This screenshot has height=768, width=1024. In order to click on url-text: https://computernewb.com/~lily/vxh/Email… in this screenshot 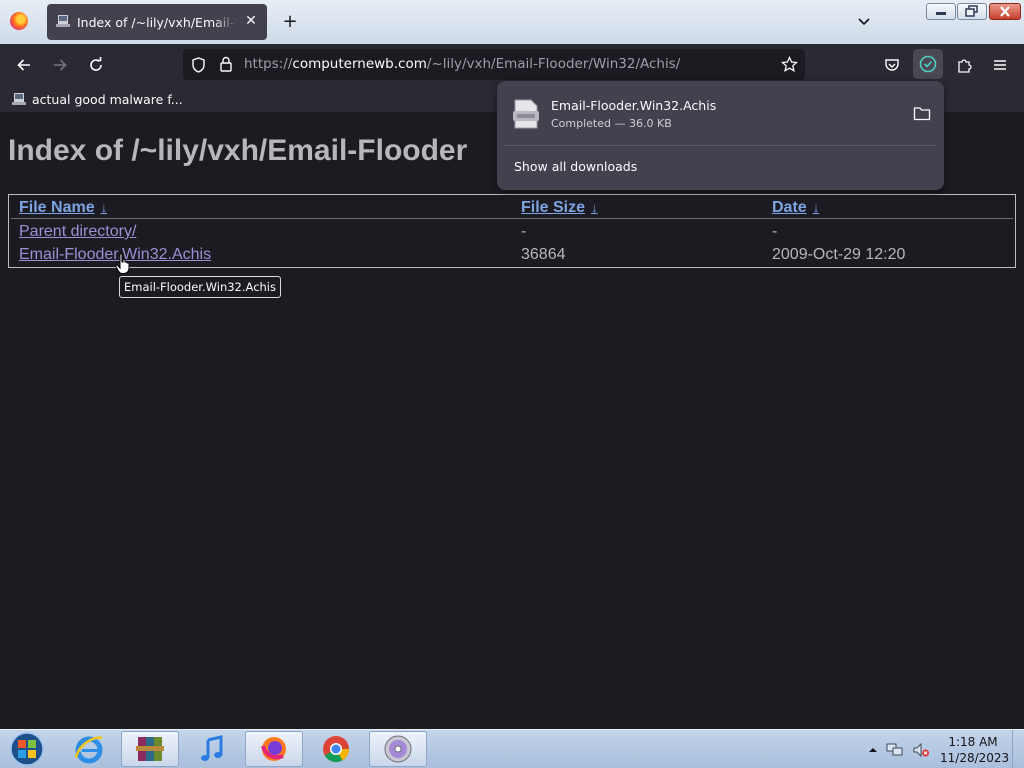, I will do `click(462, 64)`.